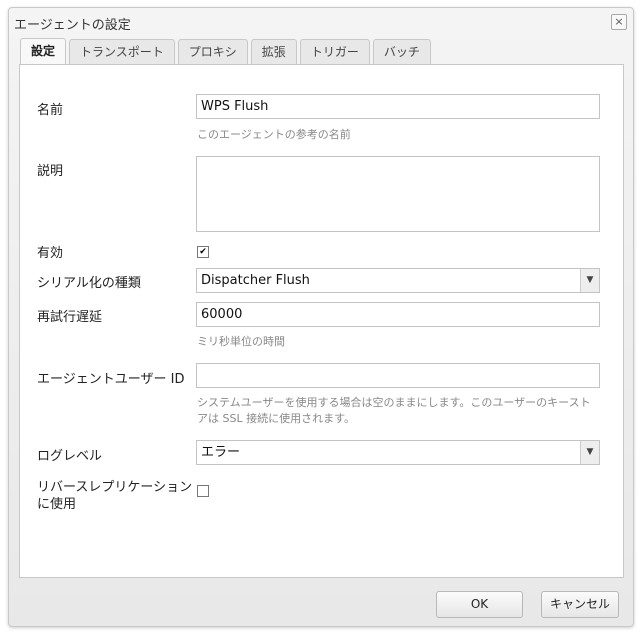 The height and width of the screenshot is (633, 641). What do you see at coordinates (398, 314) in the screenshot?
I see `retry-delay-input: 60000` at bounding box center [398, 314].